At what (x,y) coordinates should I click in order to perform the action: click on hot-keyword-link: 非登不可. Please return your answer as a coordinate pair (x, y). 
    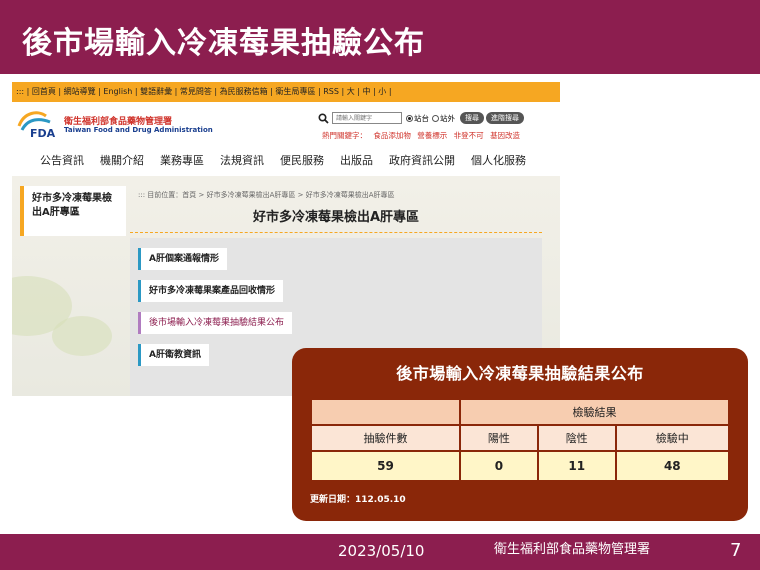
    Looking at the image, I should click on (469, 135).